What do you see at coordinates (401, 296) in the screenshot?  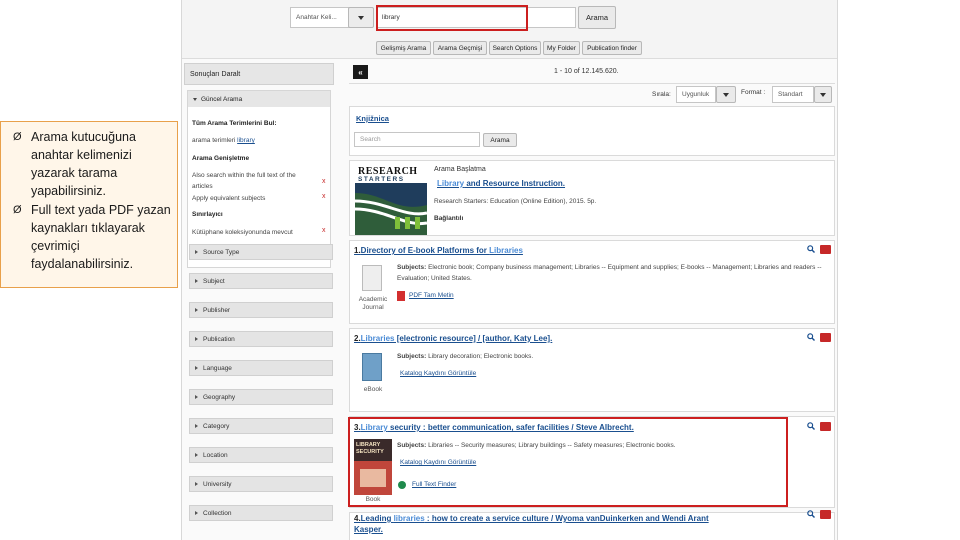 I see `pdf-icon` at bounding box center [401, 296].